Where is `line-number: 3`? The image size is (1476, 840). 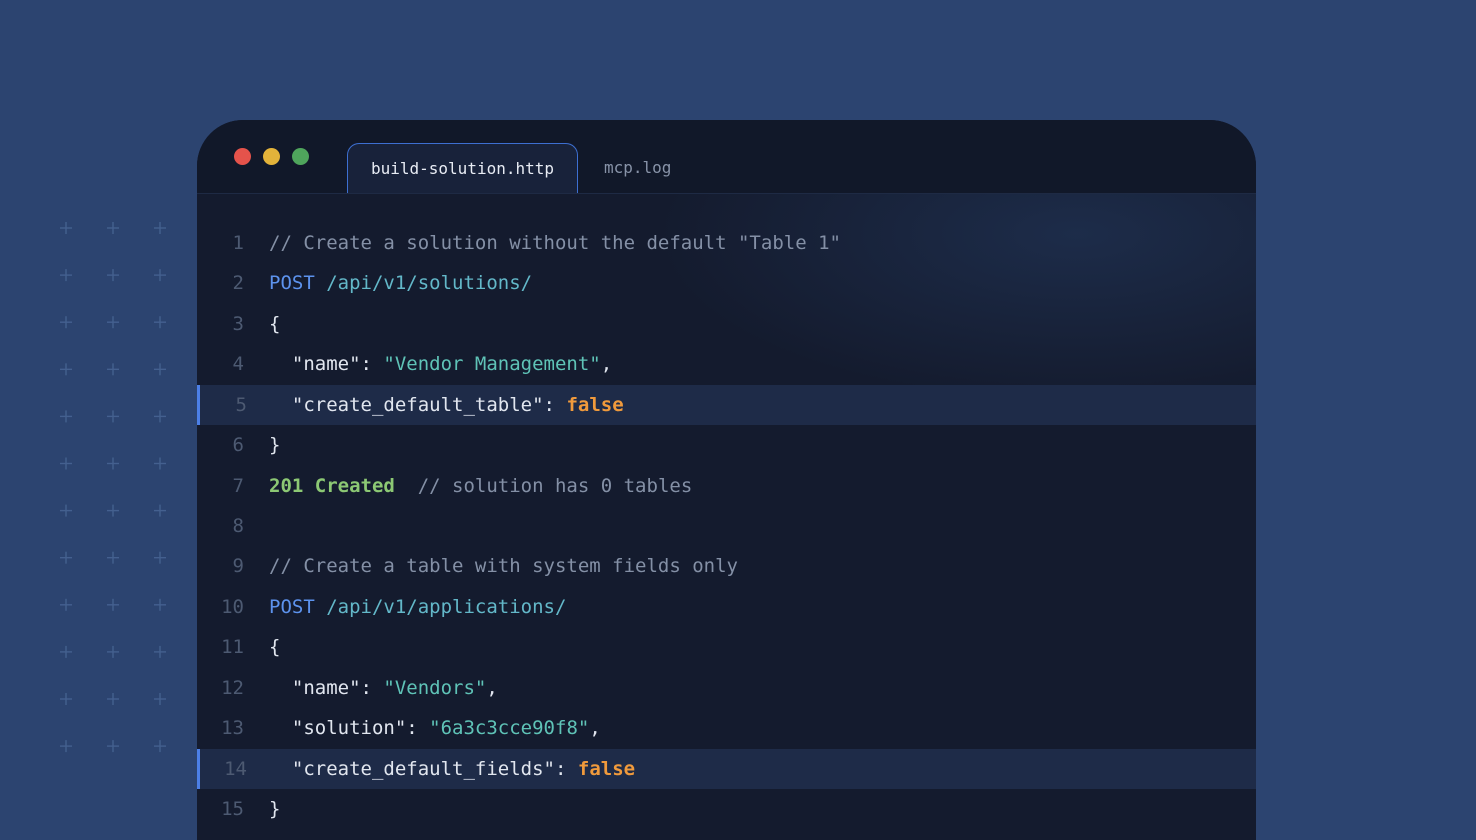 line-number: 3 is located at coordinates (238, 323).